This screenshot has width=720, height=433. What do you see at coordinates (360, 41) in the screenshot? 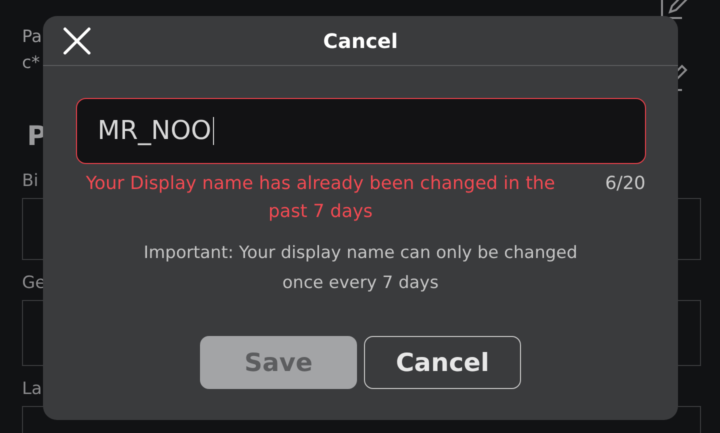
I see `dialog-title: Cancel` at bounding box center [360, 41].